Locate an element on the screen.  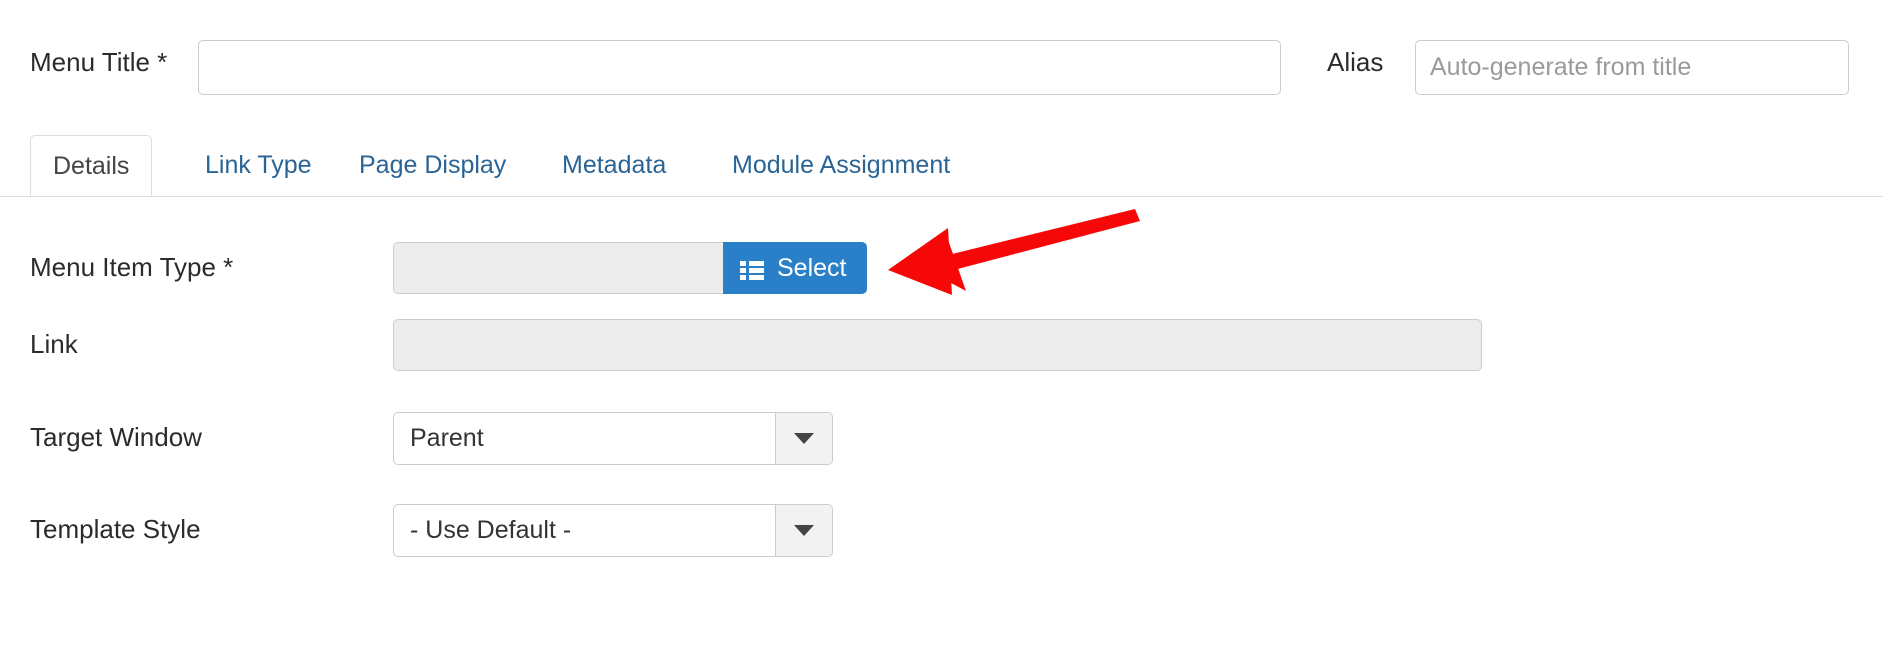
tab-page-display: Page Display is located at coordinates (432, 165).